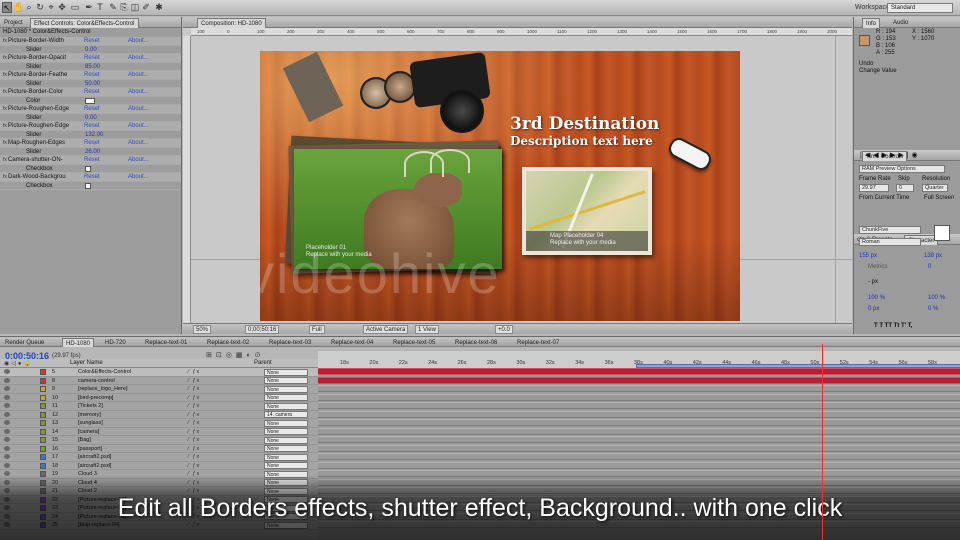 This screenshot has width=960, height=540. I want to click on layer-row: 8 camera-control ⁄ ƒx None, so click(159, 381).